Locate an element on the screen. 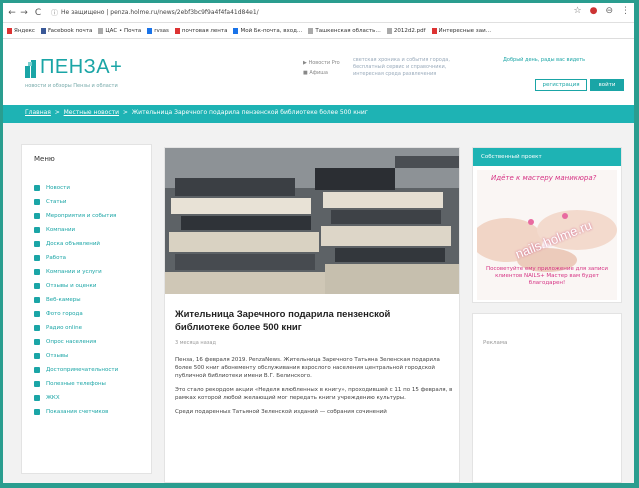  phone-icon is located at coordinates (37, 384).